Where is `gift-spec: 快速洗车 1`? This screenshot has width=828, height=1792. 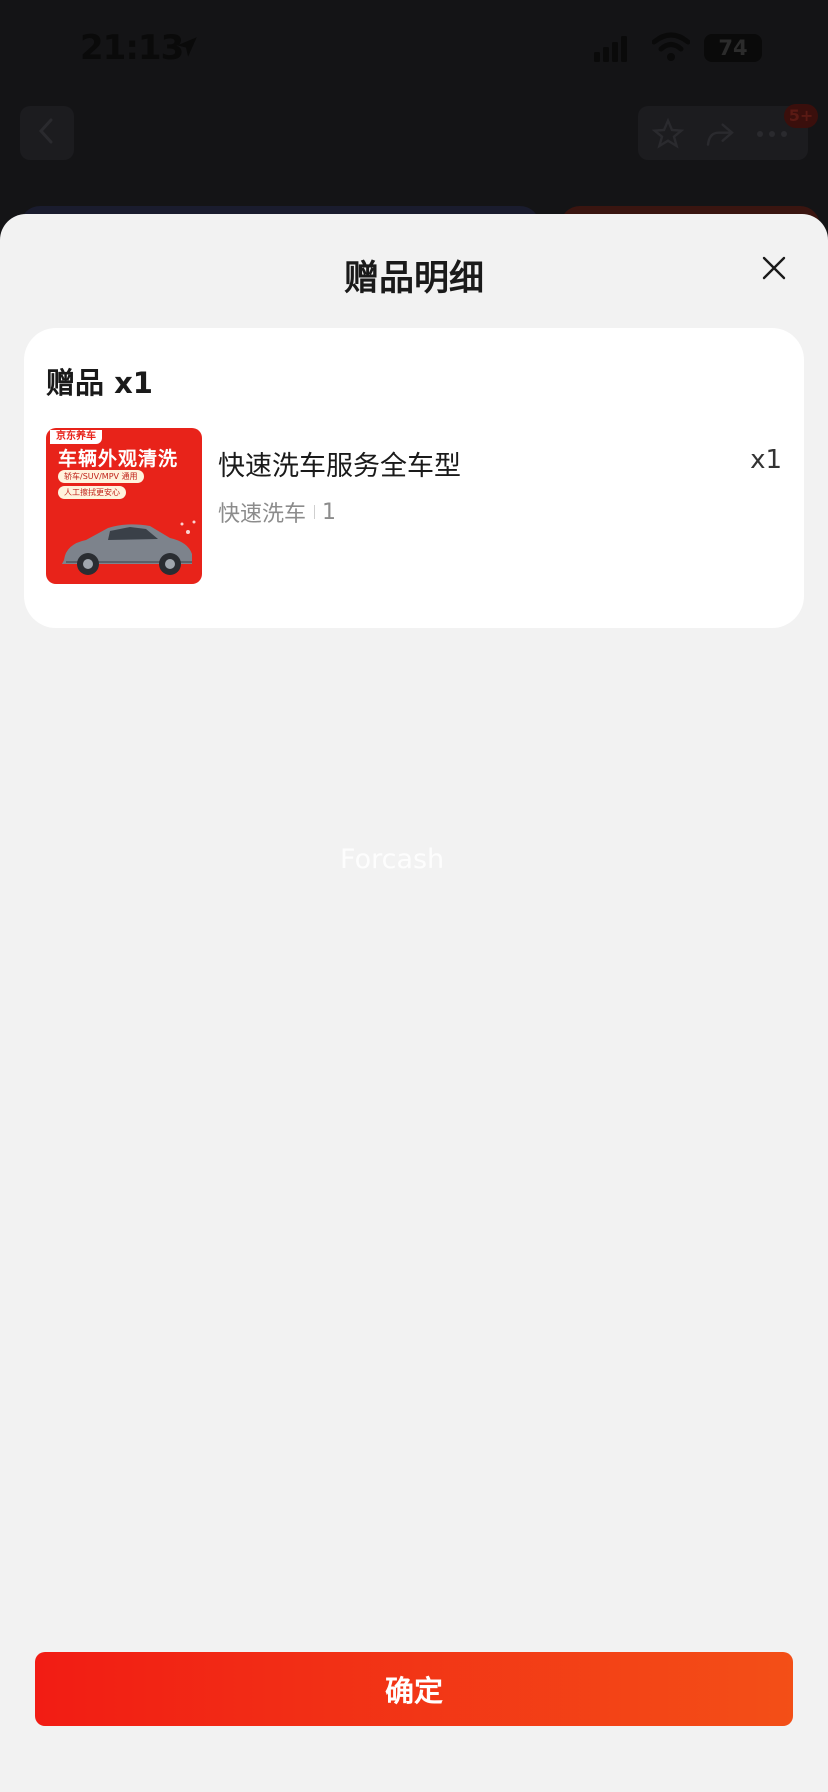
gift-spec: 快速洗车 1 is located at coordinates (277, 512).